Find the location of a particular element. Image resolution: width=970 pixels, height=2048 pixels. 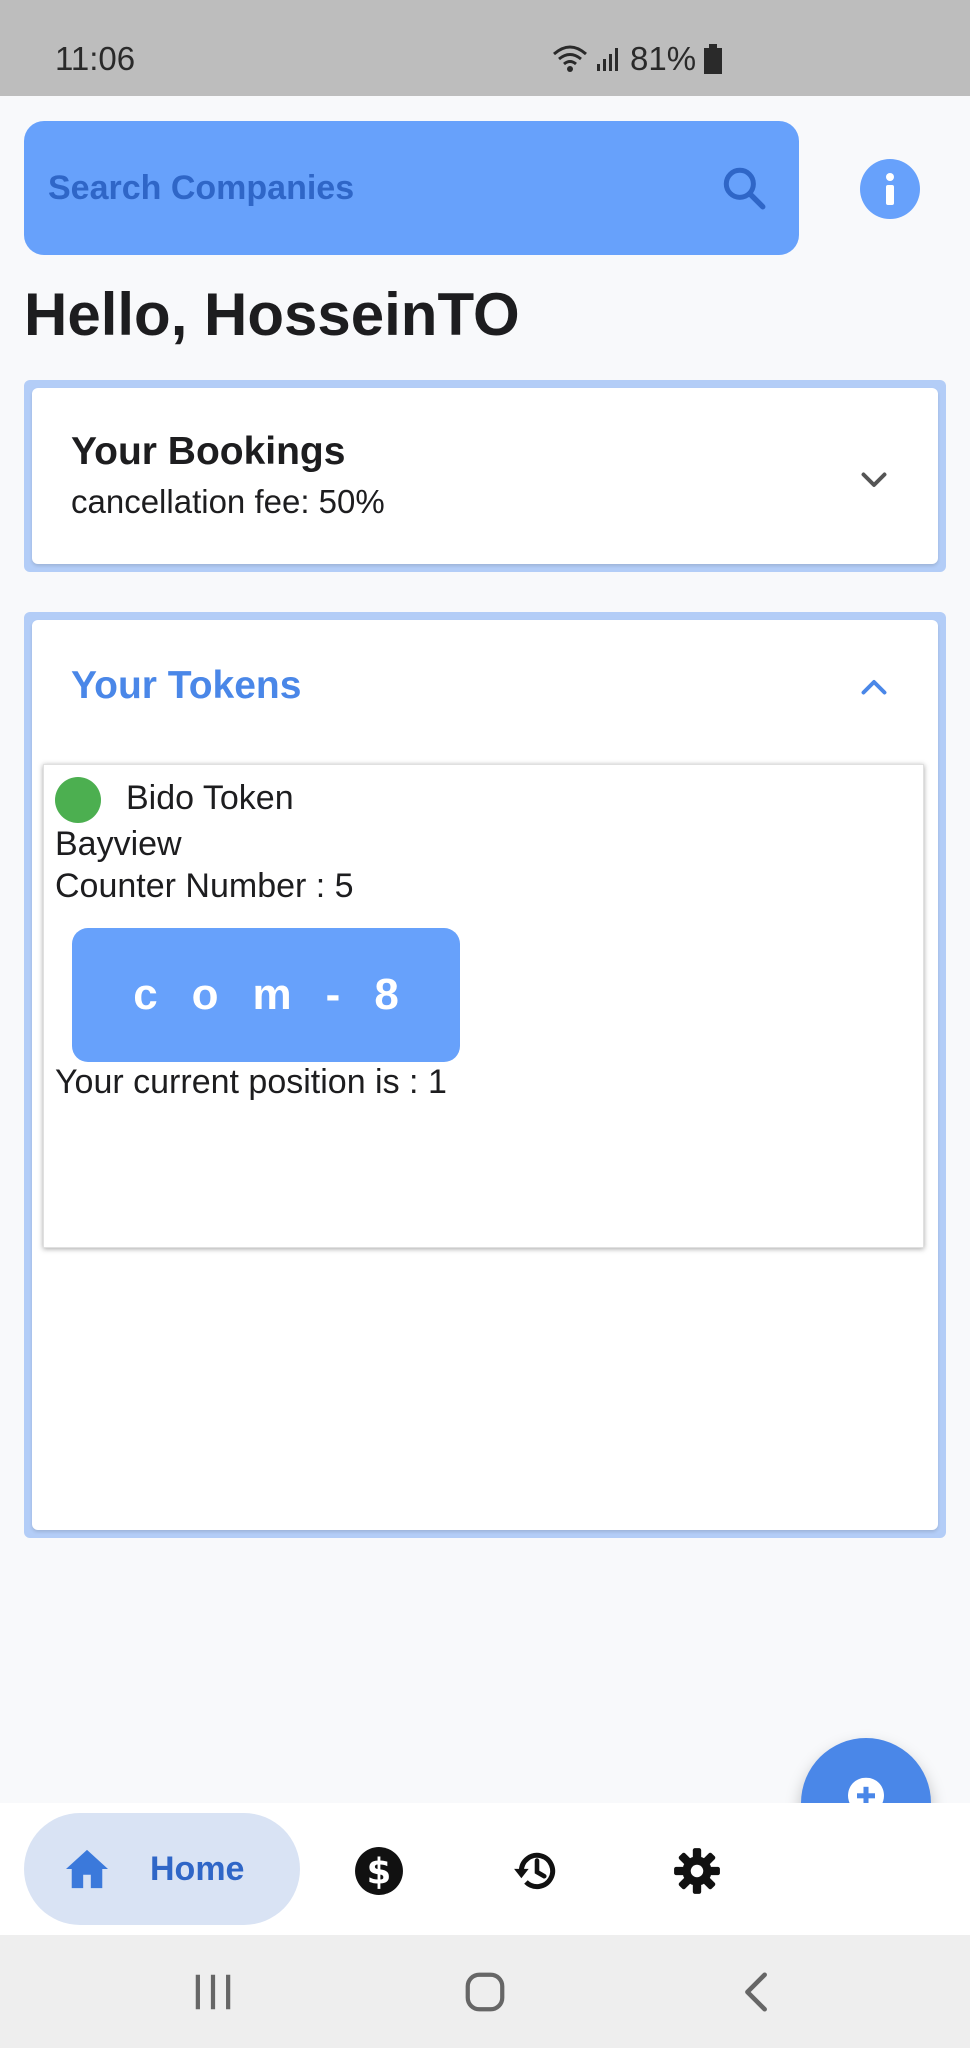

nav-home-tab: Home is located at coordinates (162, 1869).